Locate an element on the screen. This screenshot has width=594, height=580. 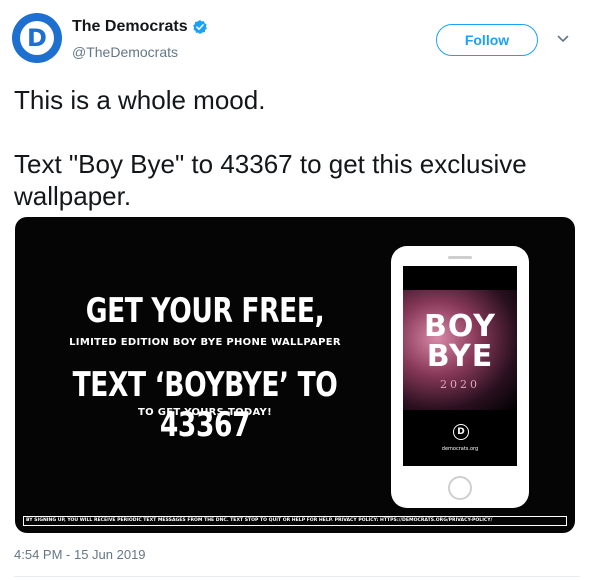
promo-headline: GET YOUR FREE, is located at coordinates (205, 311).